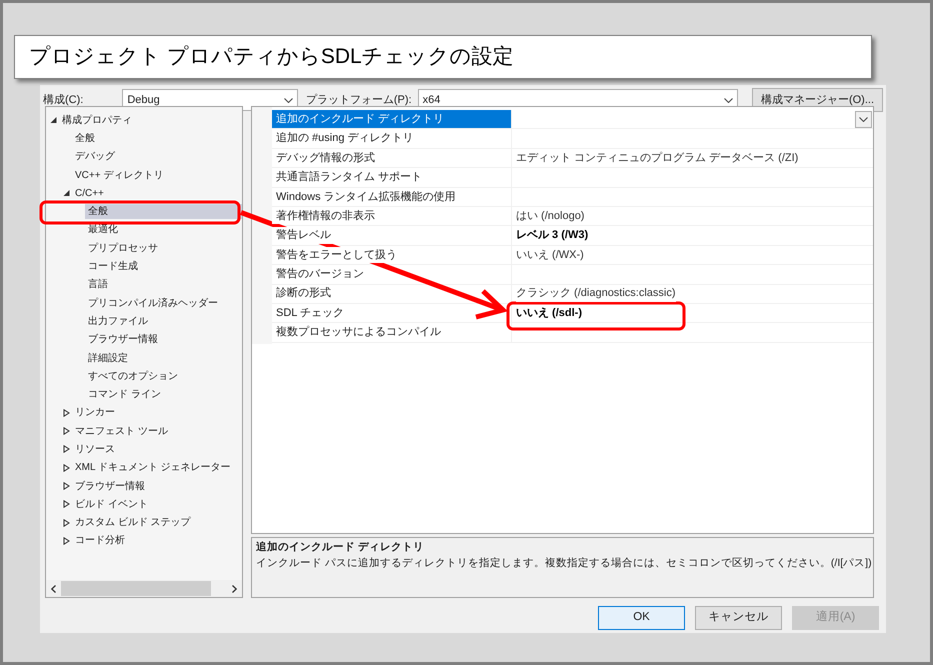 This screenshot has height=665, width=933. I want to click on tree-item: VC++ ディレクトリ, so click(119, 175).